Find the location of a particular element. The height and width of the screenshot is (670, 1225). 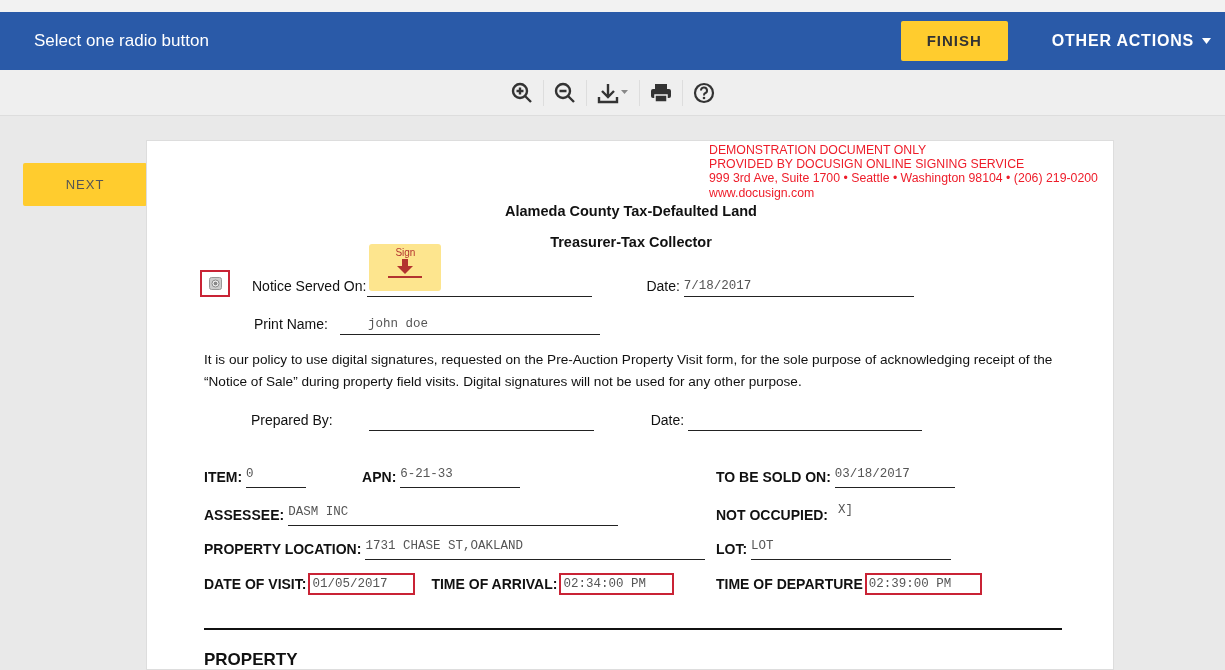

field-label: TIME OF DEPARTURE is located at coordinates (789, 585).